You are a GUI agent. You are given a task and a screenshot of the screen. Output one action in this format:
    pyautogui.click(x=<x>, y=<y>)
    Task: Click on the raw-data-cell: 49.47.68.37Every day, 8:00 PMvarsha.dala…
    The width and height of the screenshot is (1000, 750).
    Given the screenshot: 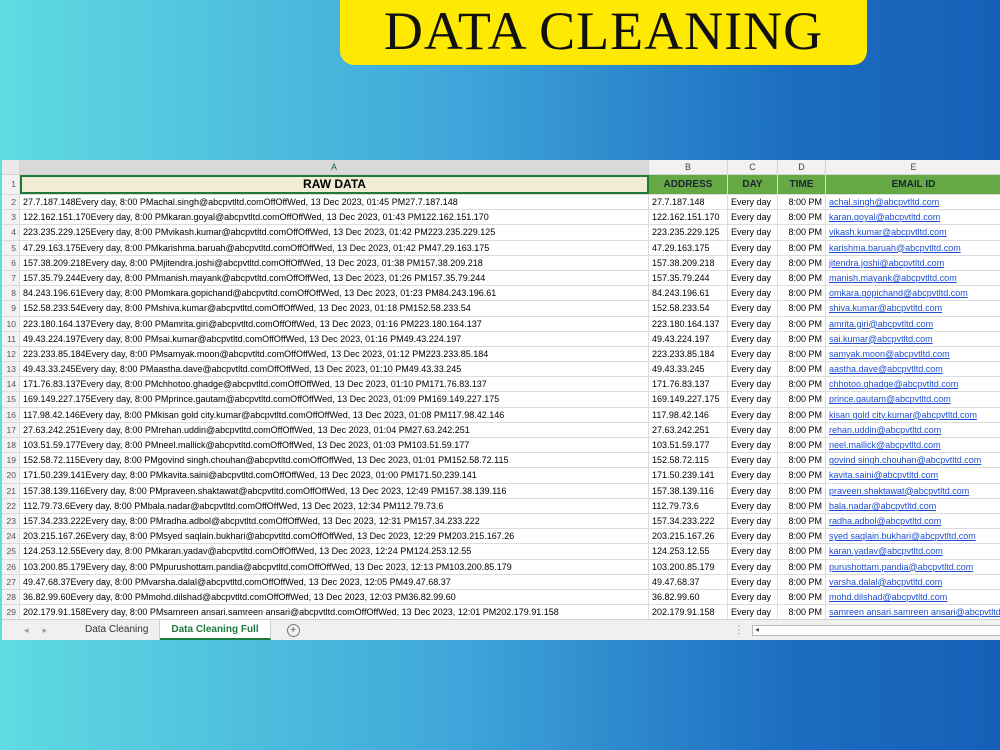 What is the action you would take?
    pyautogui.click(x=334, y=581)
    